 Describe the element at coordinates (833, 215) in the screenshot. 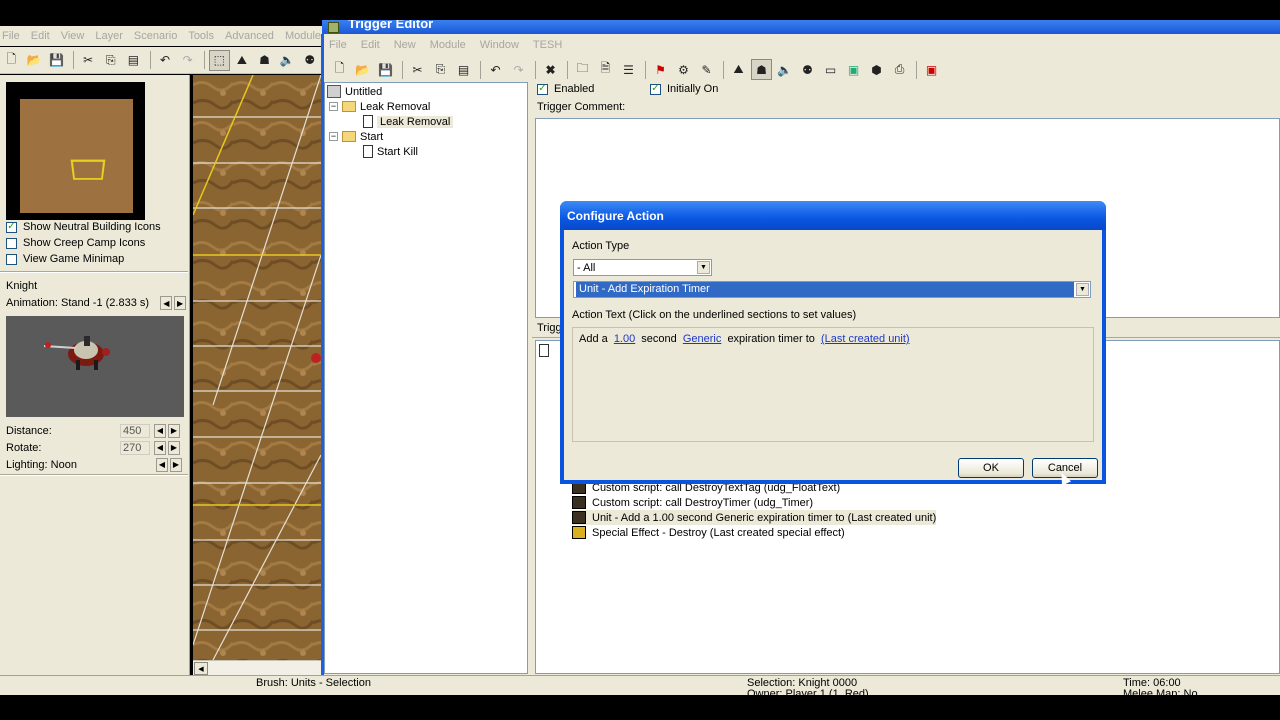

I see `dialog-titlebar: Configure Action` at that location.